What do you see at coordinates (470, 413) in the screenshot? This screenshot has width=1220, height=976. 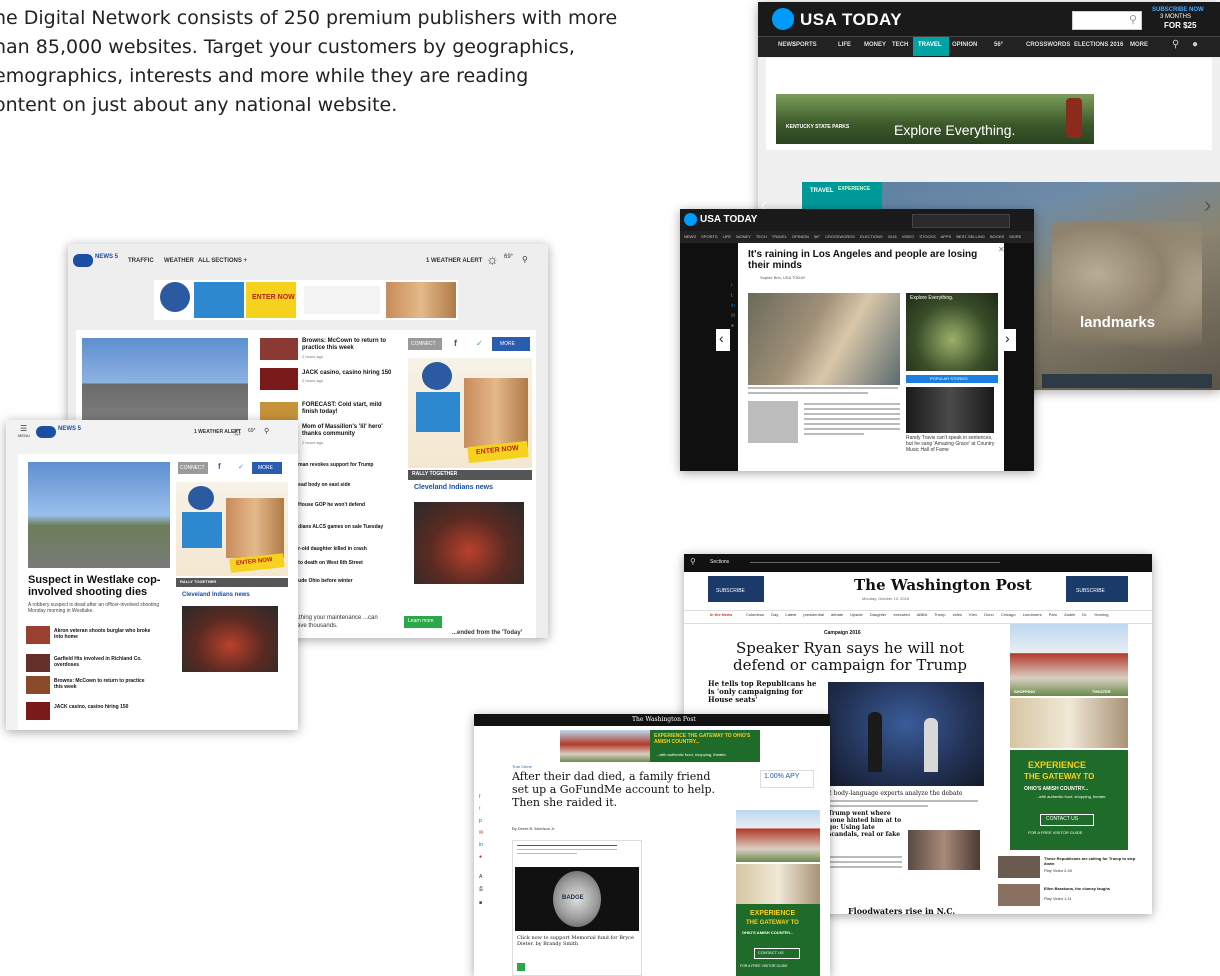 I see `sweepstakes-side-ad: ENTER NOW` at bounding box center [470, 413].